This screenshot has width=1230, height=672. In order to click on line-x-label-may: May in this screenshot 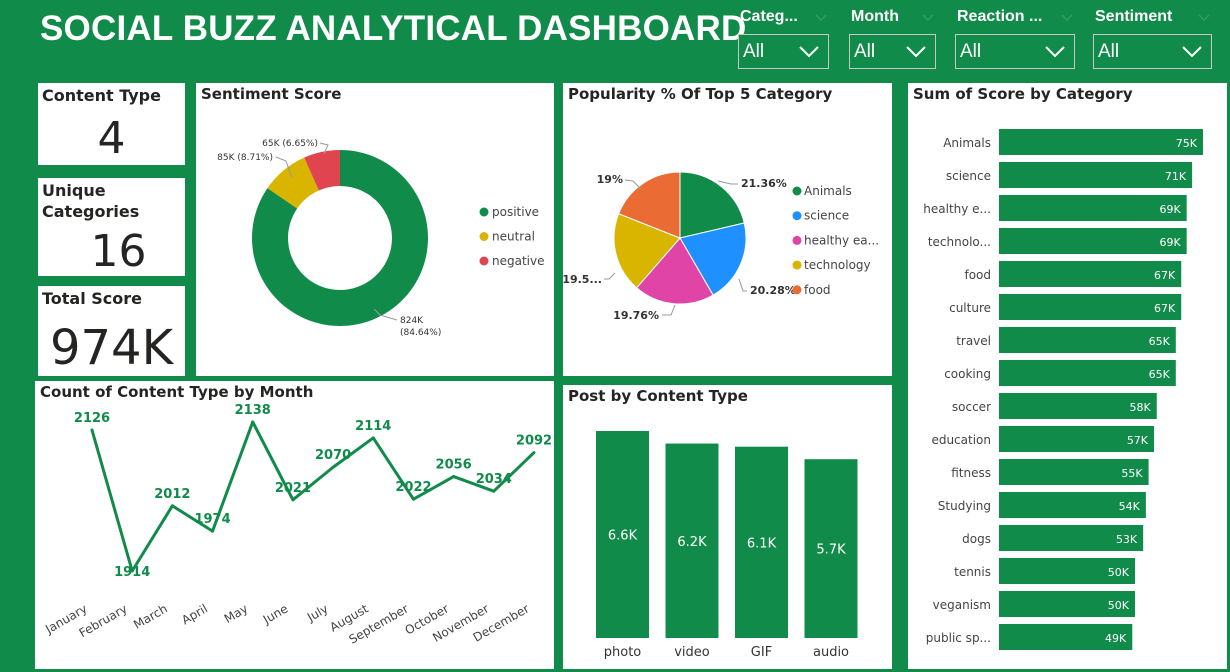, I will do `click(236, 613)`.